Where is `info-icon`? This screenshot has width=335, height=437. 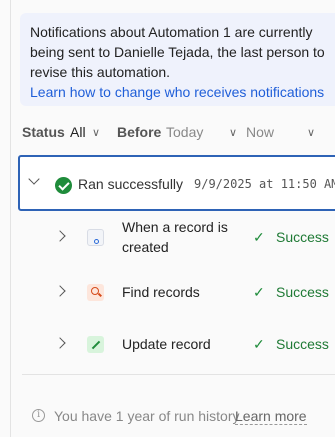
info-icon is located at coordinates (38, 415).